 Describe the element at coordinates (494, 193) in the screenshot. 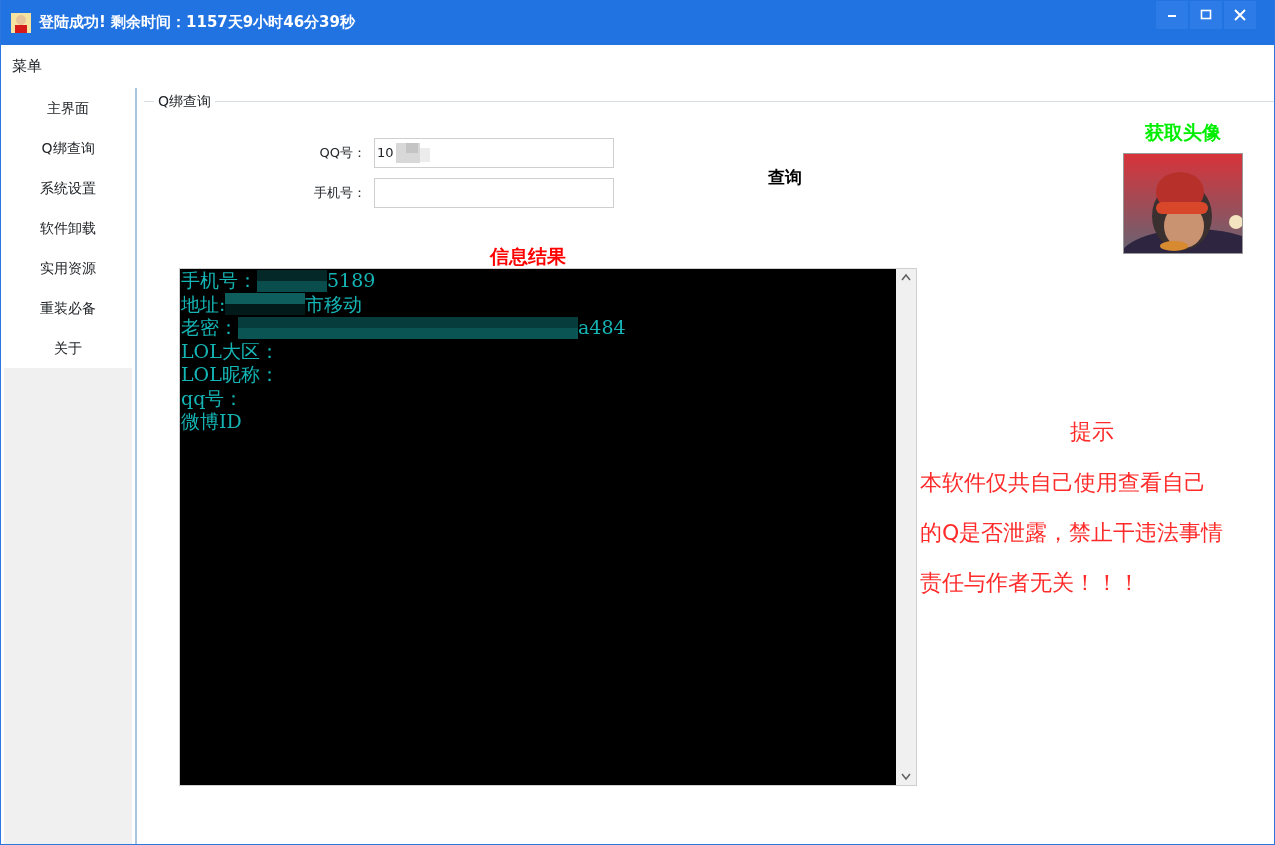

I see `input-field` at that location.